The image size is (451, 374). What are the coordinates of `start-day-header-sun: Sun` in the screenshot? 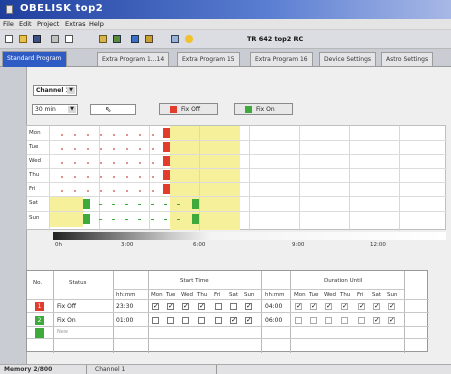 It's located at (249, 295).